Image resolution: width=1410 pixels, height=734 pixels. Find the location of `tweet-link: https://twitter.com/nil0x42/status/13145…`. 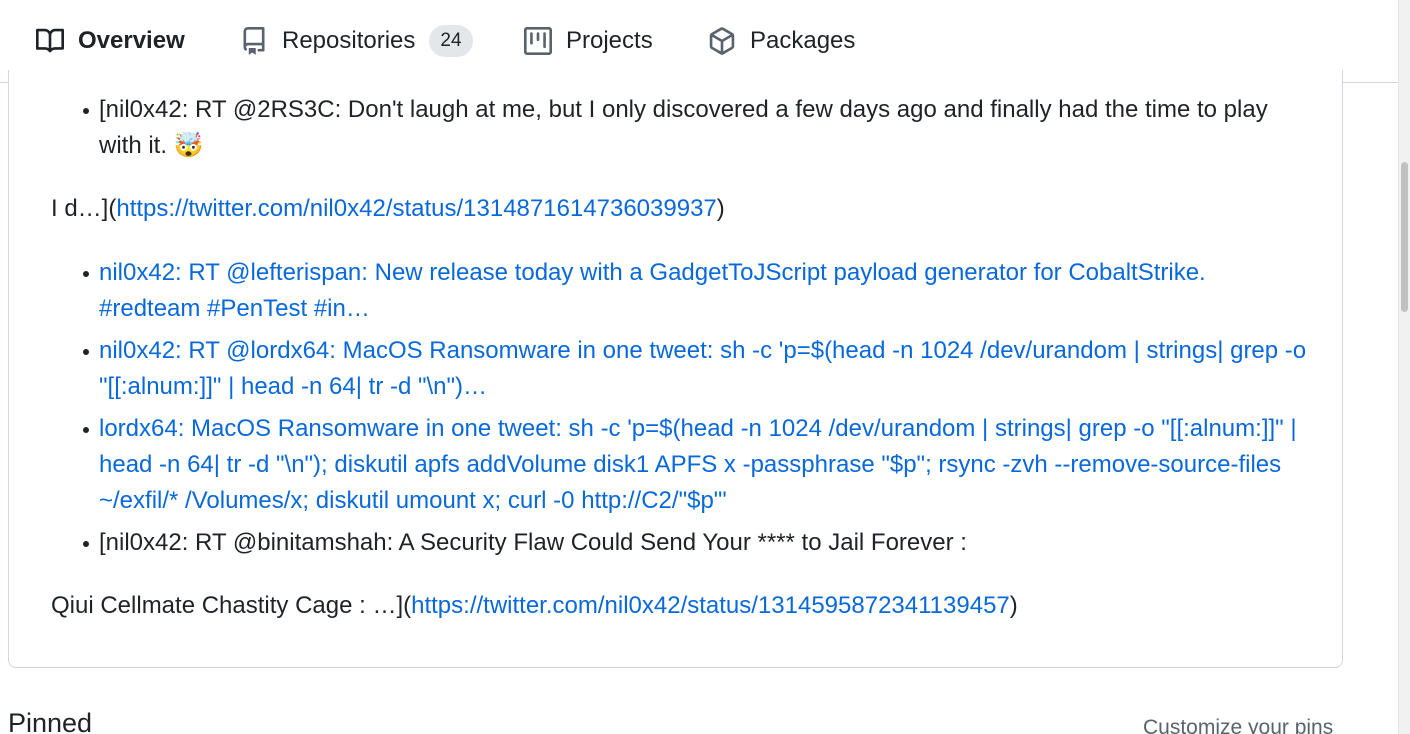

tweet-link: https://twitter.com/nil0x42/status/13145… is located at coordinates (710, 605).